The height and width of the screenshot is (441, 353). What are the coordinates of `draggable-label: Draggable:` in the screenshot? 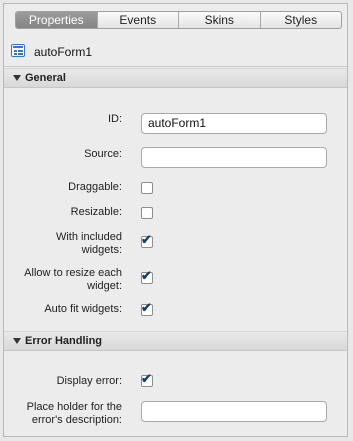 It's located at (95, 187).